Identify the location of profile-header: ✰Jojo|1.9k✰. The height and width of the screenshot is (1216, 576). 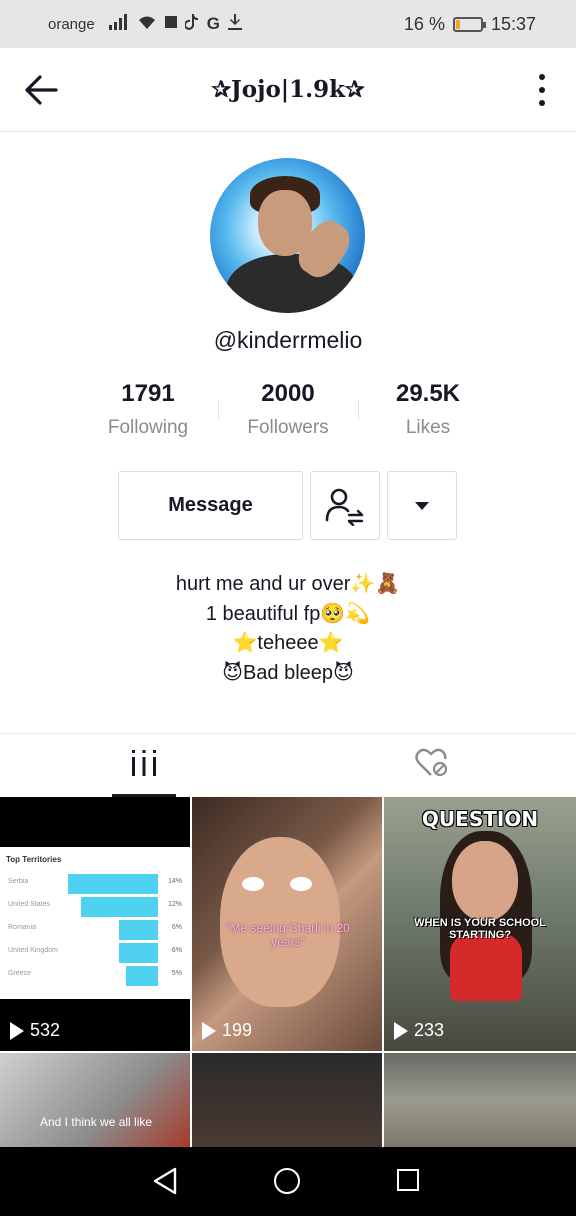
(288, 90).